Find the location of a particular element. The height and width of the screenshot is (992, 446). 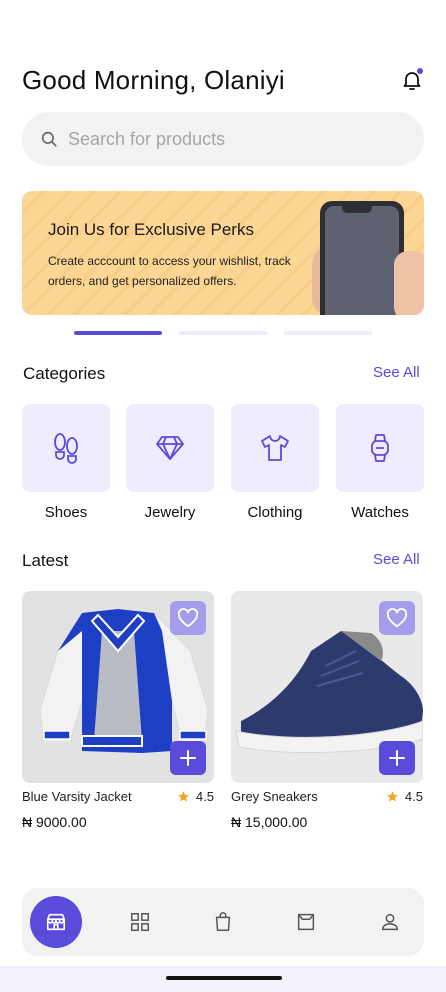

tshirt-icon is located at coordinates (275, 448).